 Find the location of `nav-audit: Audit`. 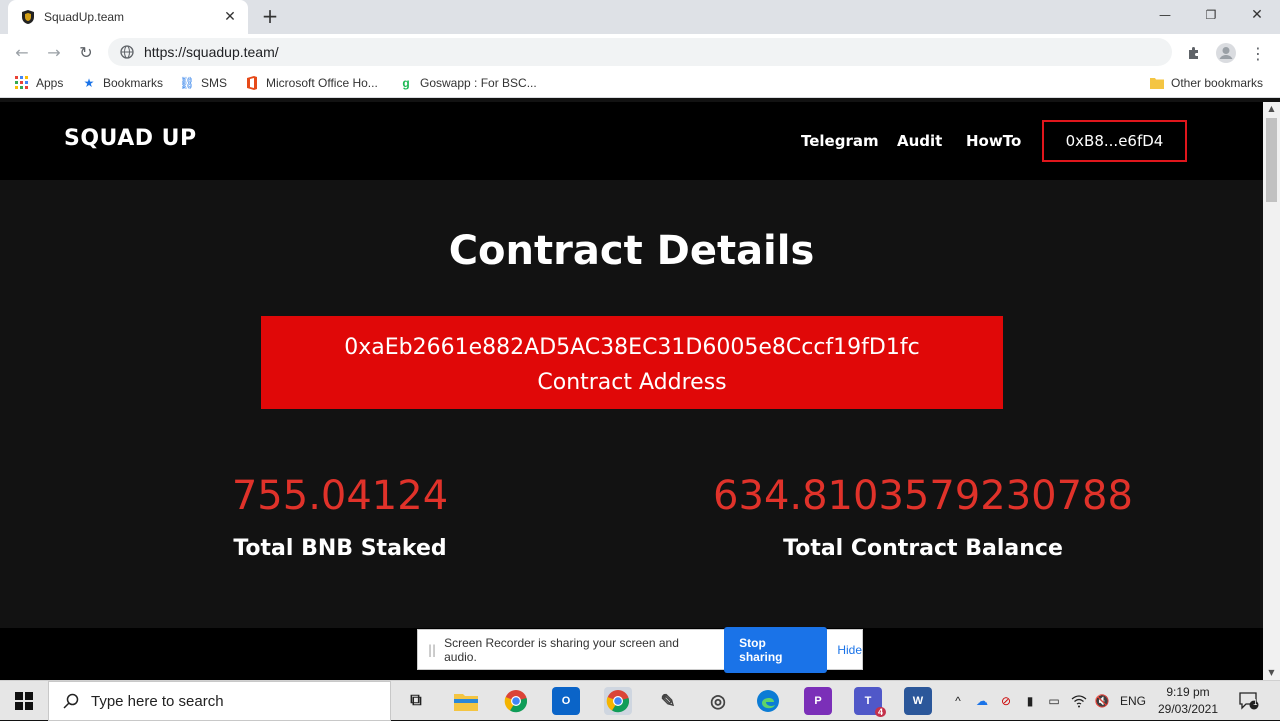

nav-audit: Audit is located at coordinates (919, 141).